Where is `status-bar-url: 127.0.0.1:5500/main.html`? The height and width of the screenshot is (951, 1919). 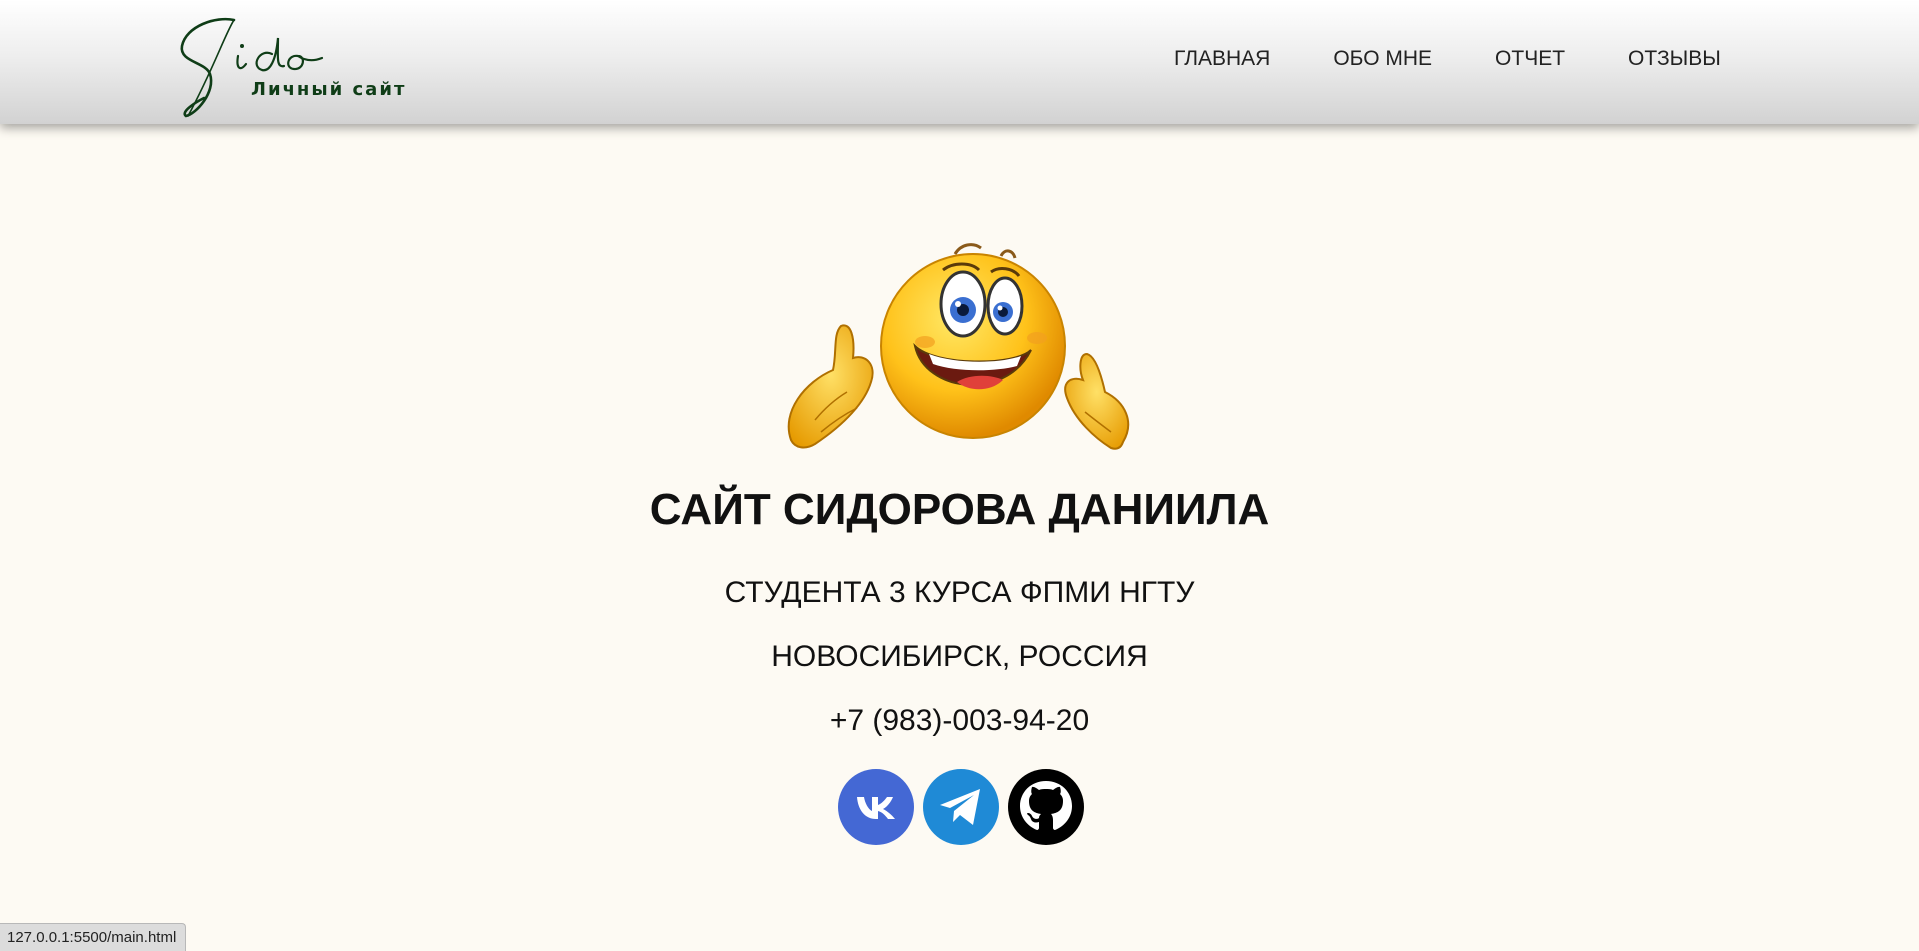 status-bar-url: 127.0.0.1:5500/main.html is located at coordinates (93, 937).